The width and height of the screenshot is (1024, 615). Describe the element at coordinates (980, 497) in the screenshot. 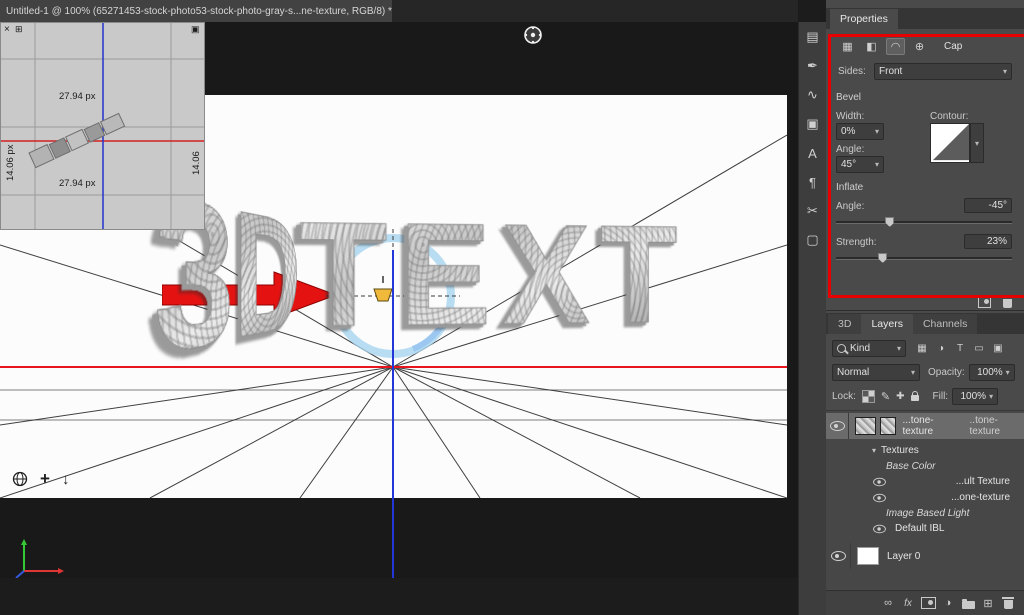

I see `texture-name: ...one-texture` at that location.